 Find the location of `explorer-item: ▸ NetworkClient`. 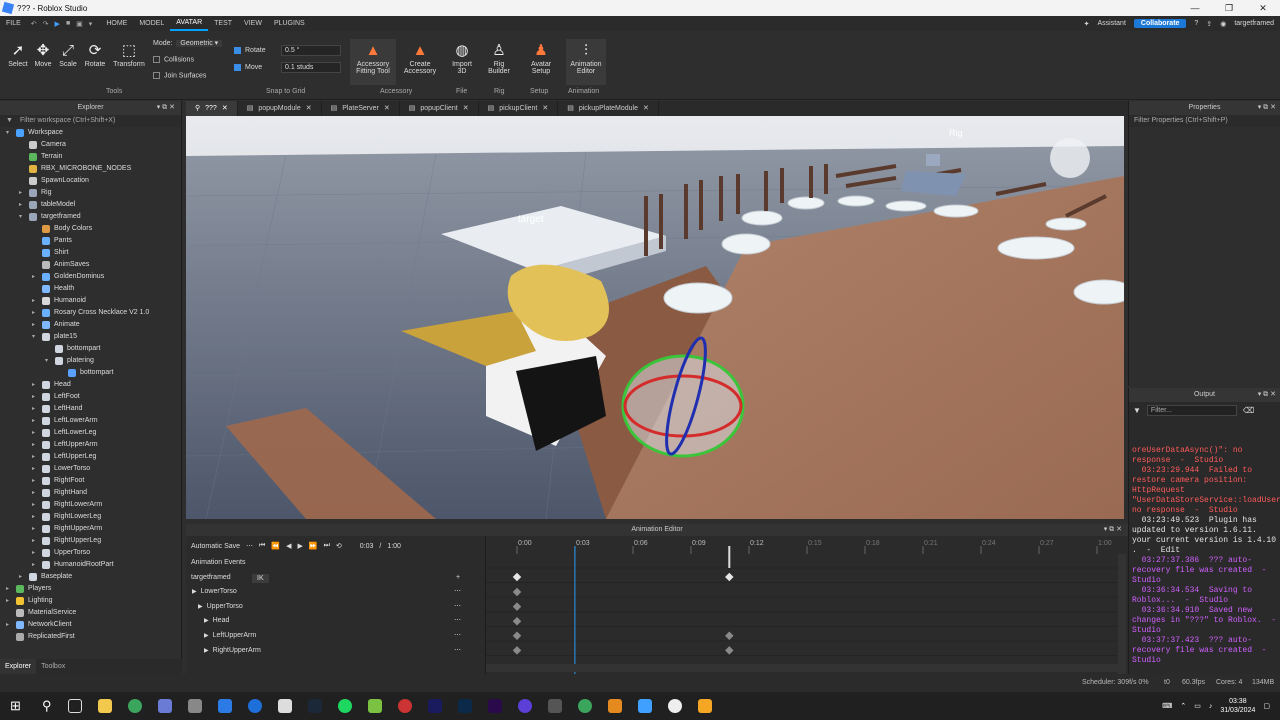

explorer-item: ▸ NetworkClient is located at coordinates (90, 625).